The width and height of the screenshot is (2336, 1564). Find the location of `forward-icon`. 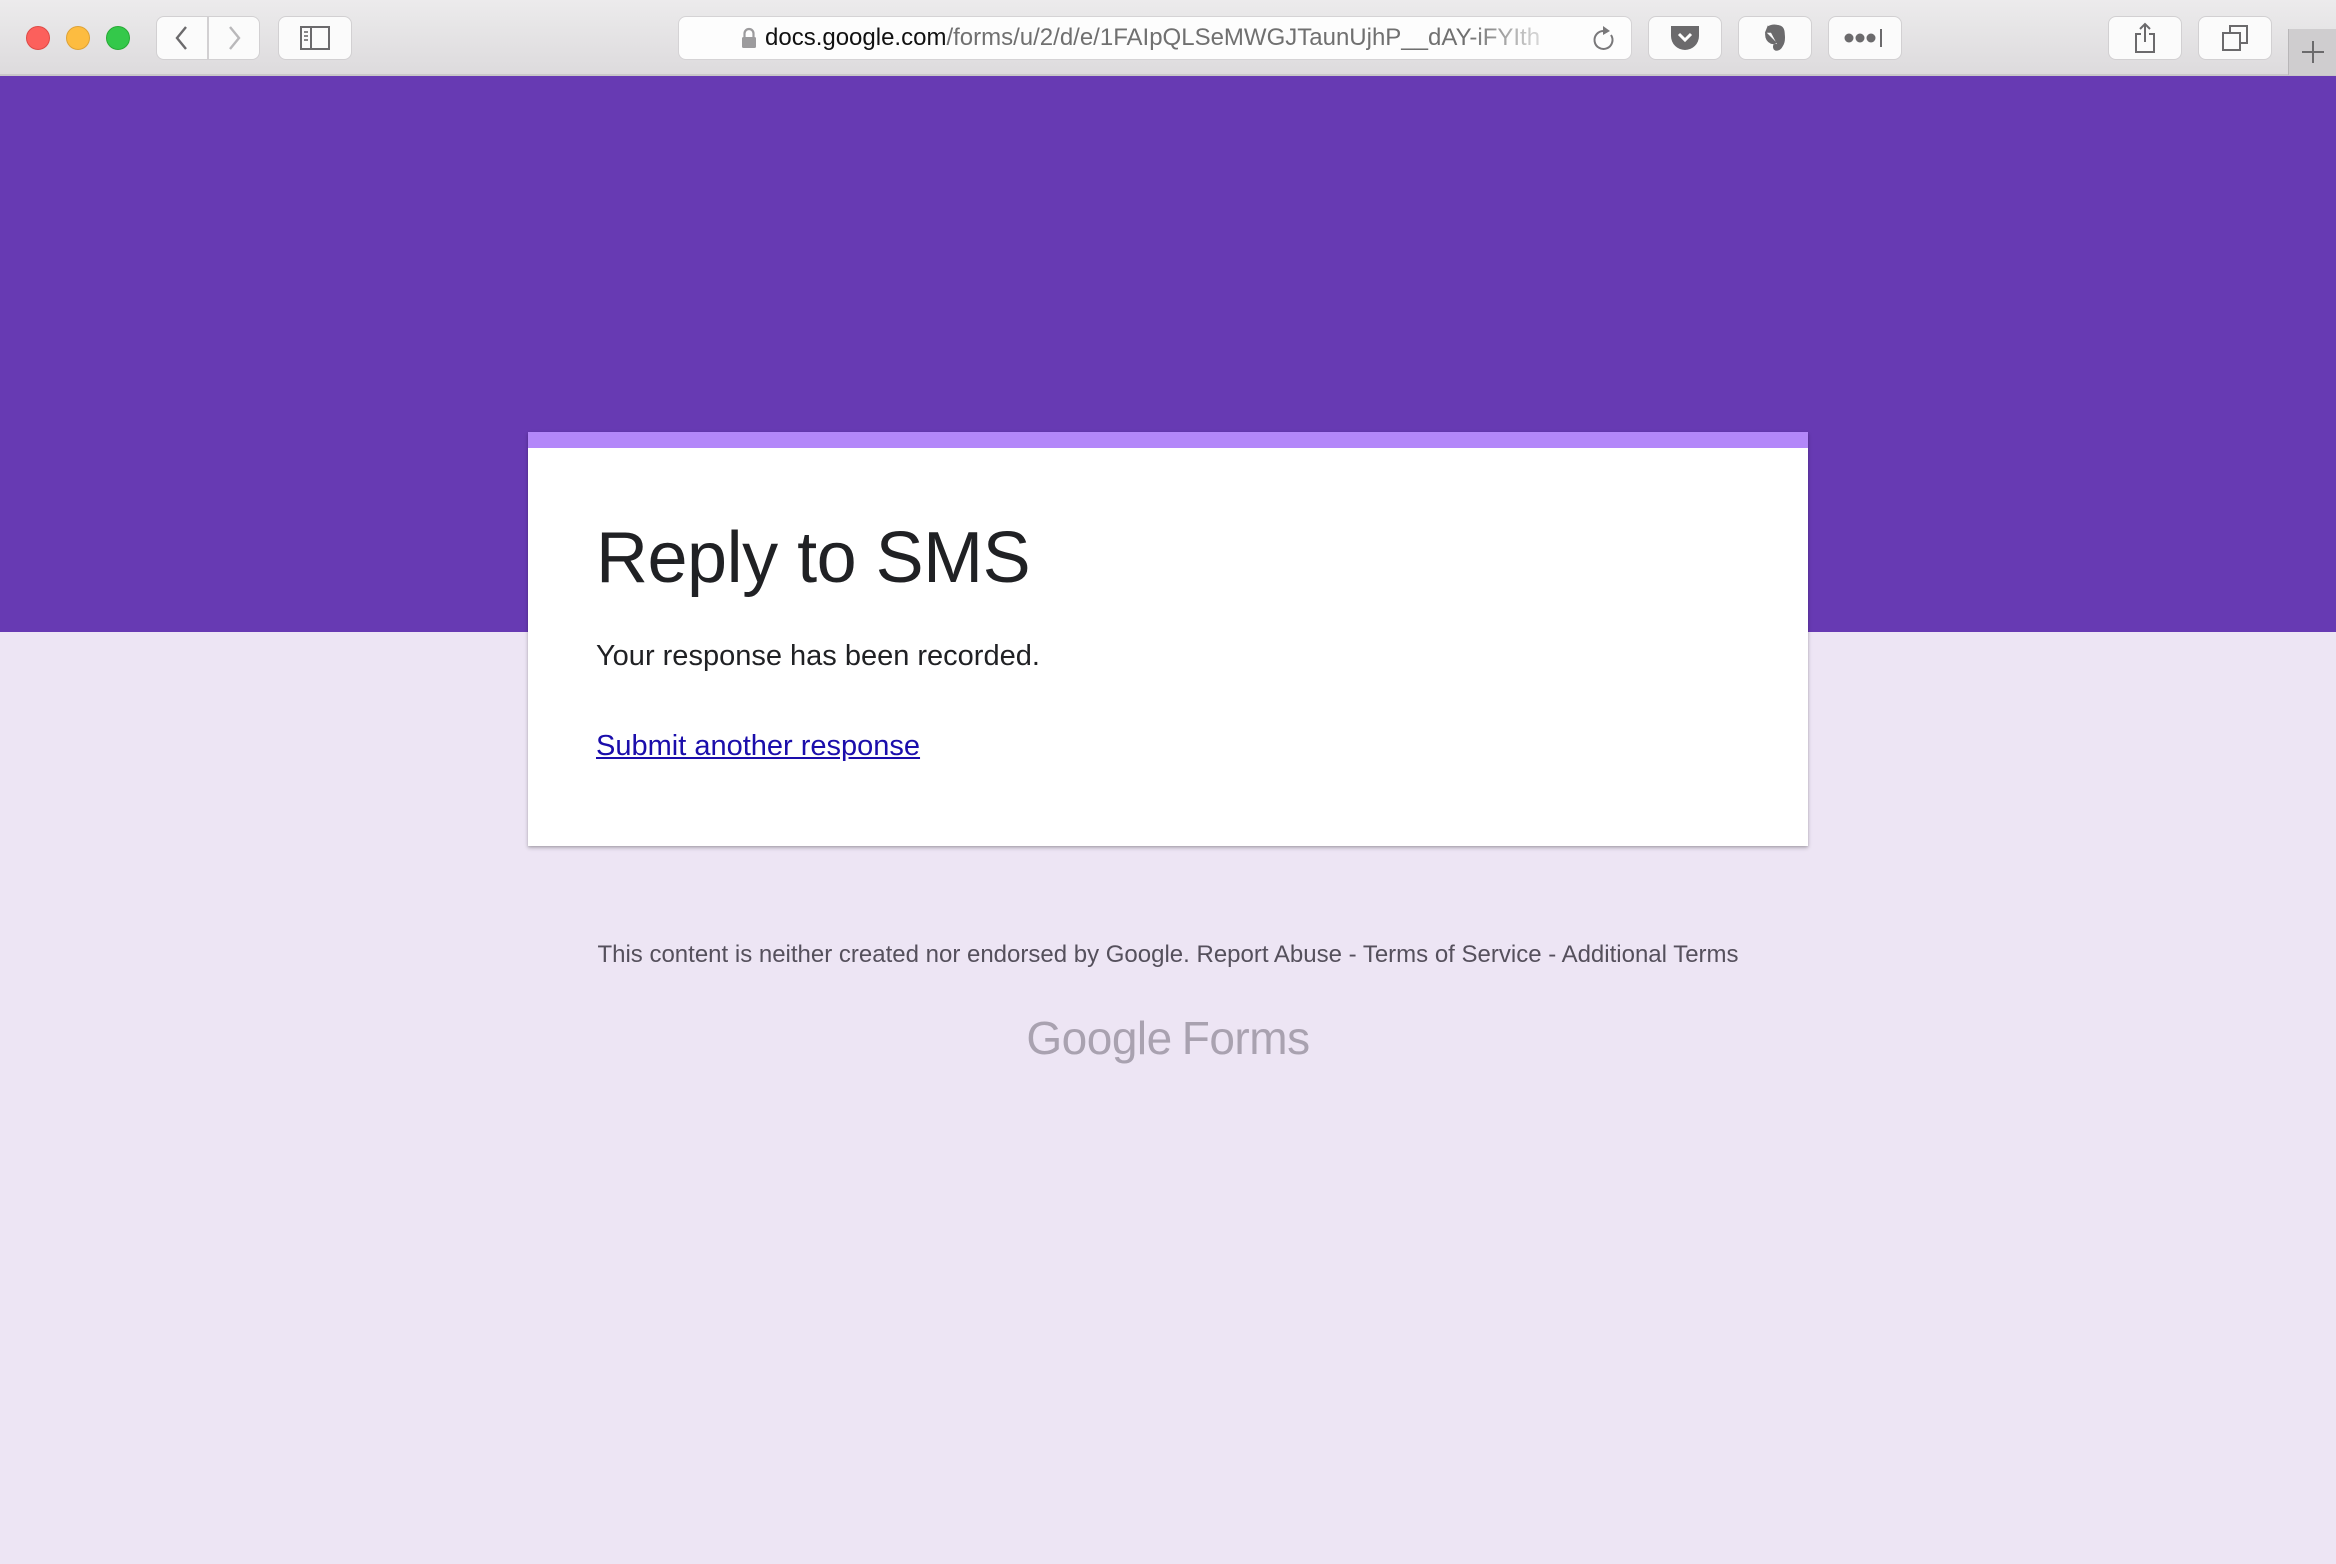

forward-icon is located at coordinates (235, 38).